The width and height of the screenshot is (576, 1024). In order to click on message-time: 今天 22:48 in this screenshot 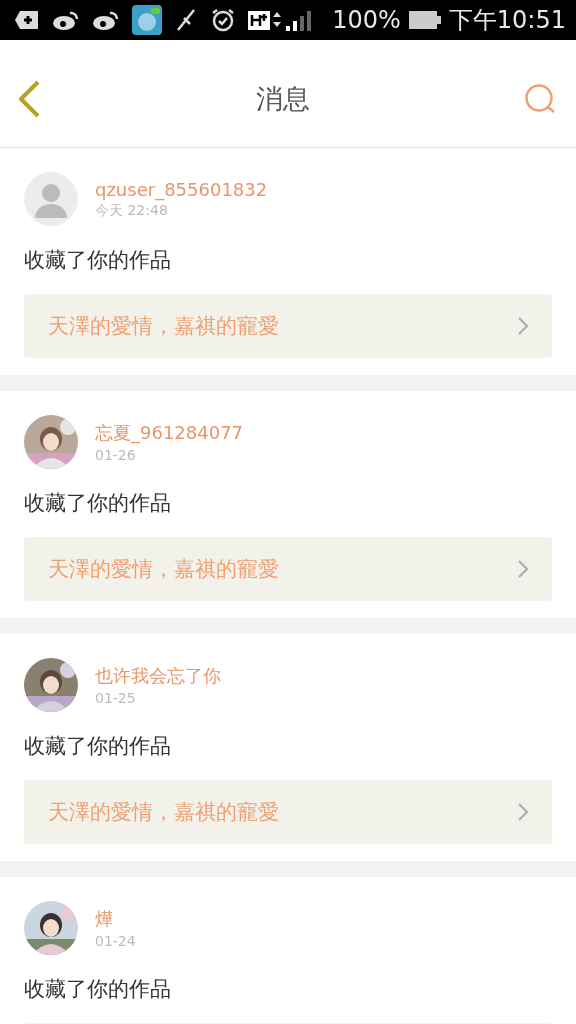, I will do `click(132, 210)`.